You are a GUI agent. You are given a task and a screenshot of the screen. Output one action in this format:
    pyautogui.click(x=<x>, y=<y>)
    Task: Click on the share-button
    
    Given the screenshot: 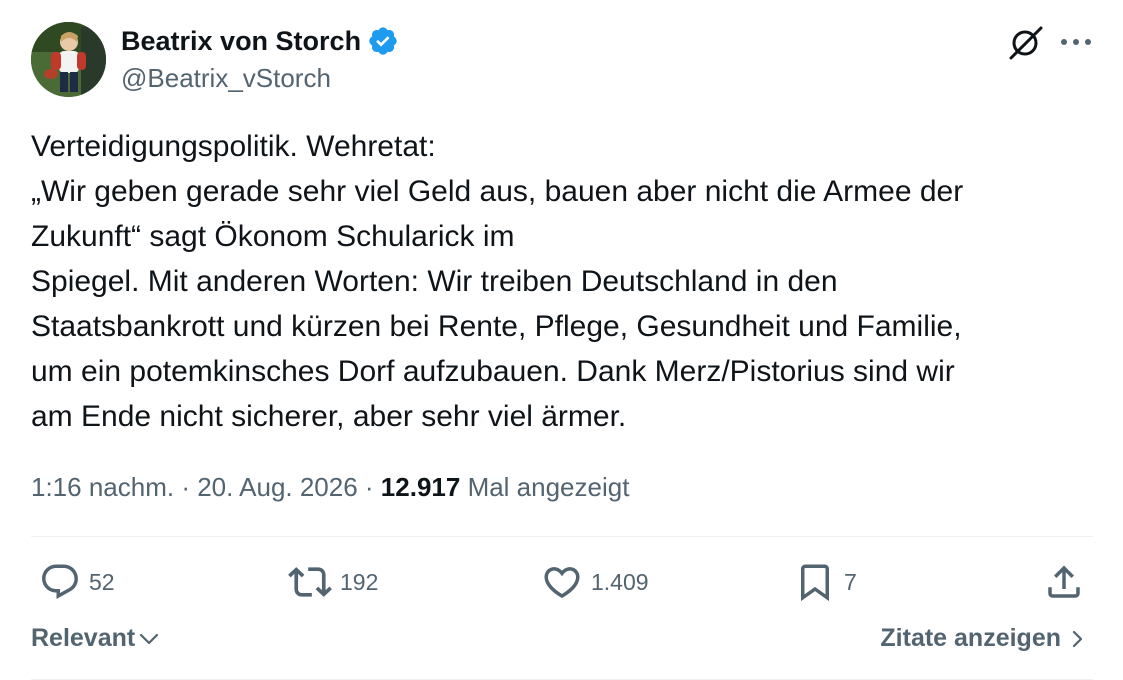 What is the action you would take?
    pyautogui.click(x=1064, y=582)
    